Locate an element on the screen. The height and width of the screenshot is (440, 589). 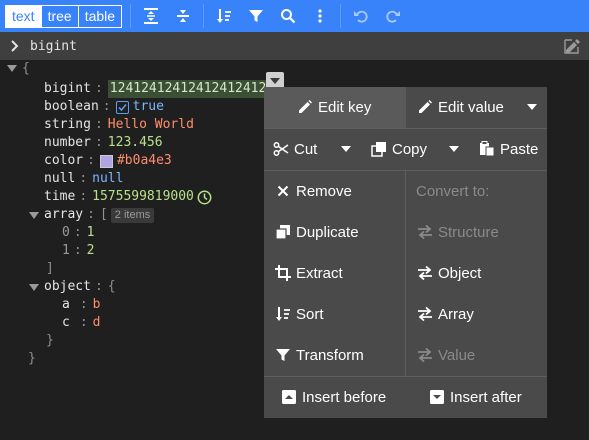
key-time: time is located at coordinates (59, 197).